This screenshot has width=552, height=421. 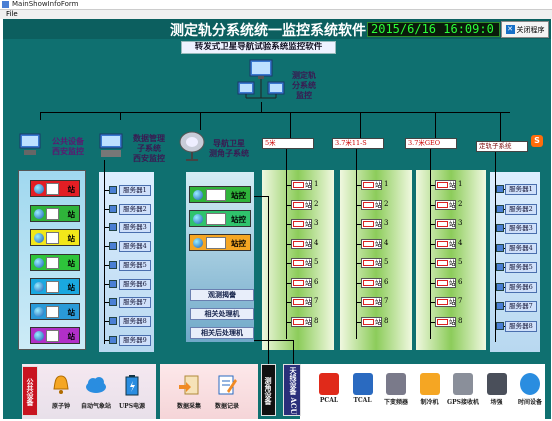 What do you see at coordinates (96, 391) in the screenshot?
I see `weather-station-device: 自动气象站` at bounding box center [96, 391].